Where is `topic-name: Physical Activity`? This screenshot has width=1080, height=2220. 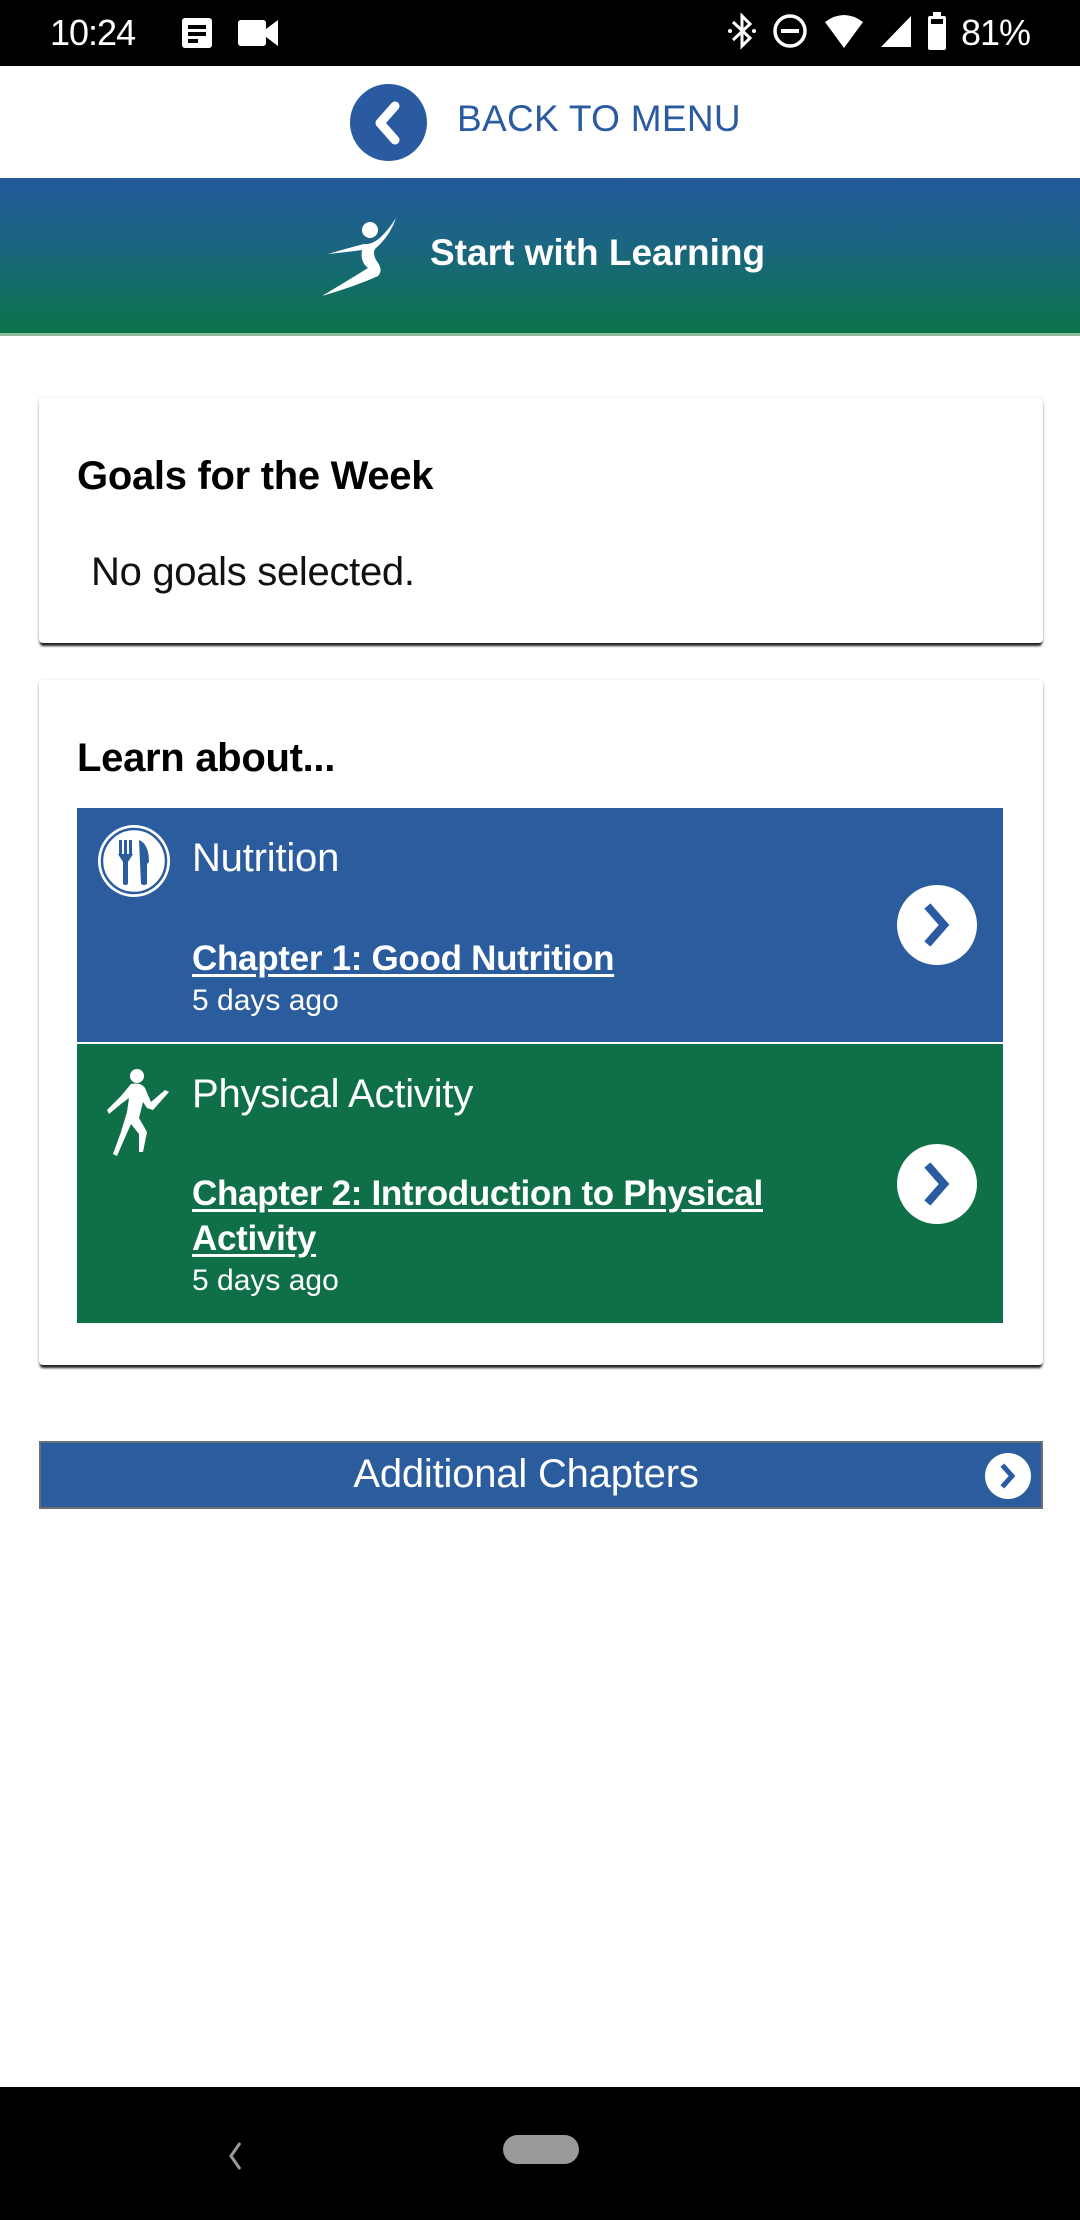
topic-name: Physical Activity is located at coordinates (333, 1094).